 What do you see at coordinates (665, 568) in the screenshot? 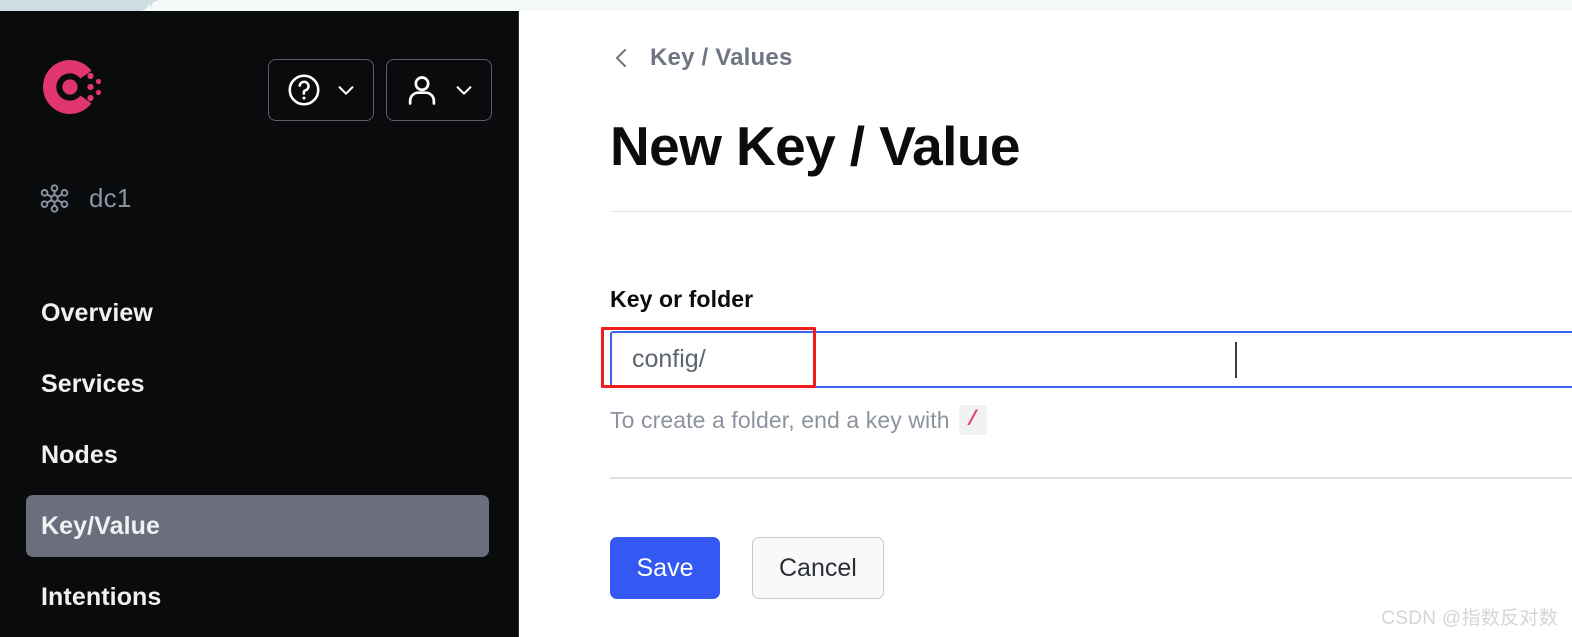
I see `save-button: Save` at bounding box center [665, 568].